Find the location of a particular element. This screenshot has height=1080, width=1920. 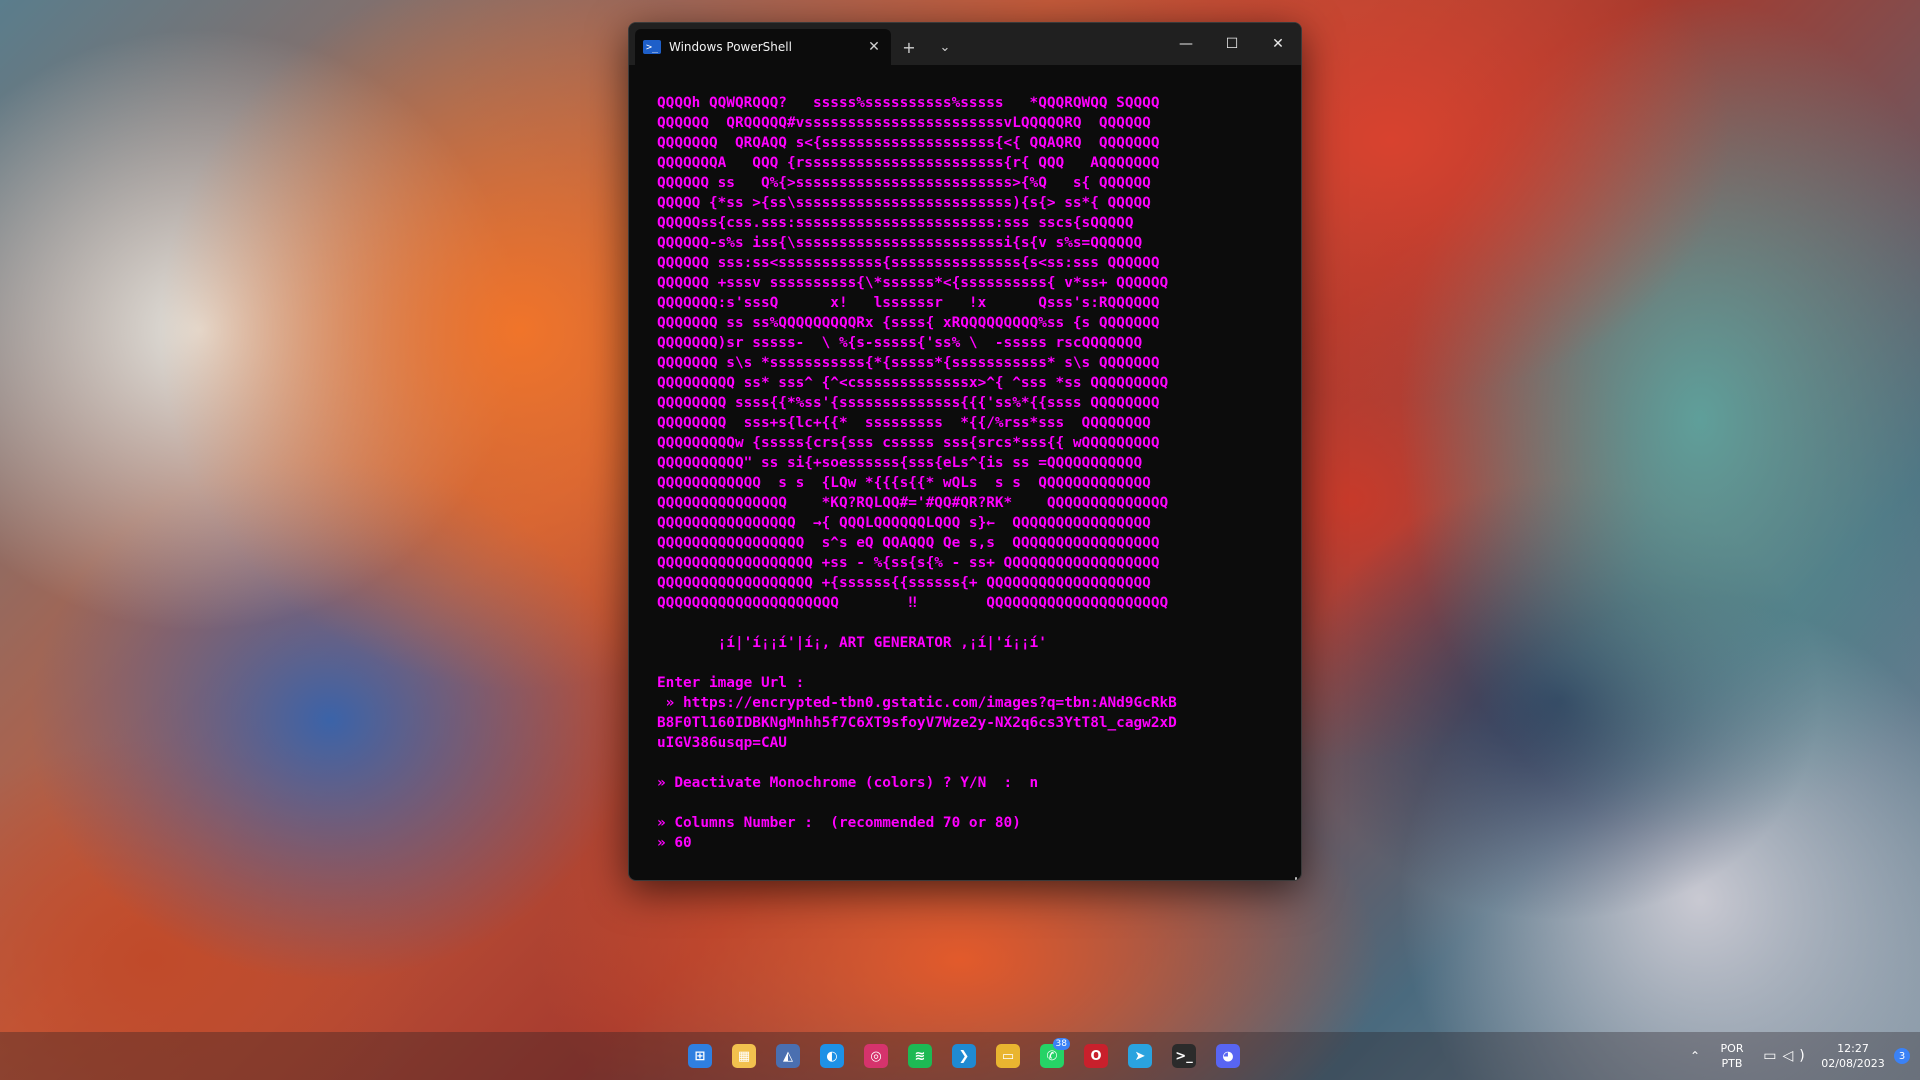

notification-badge: 3 is located at coordinates (1902, 1056).